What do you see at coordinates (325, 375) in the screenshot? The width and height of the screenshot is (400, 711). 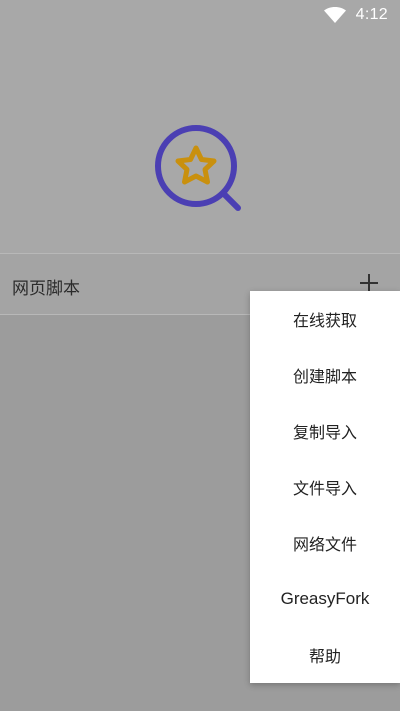 I see `menu-item-create-script: 创建脚本` at bounding box center [325, 375].